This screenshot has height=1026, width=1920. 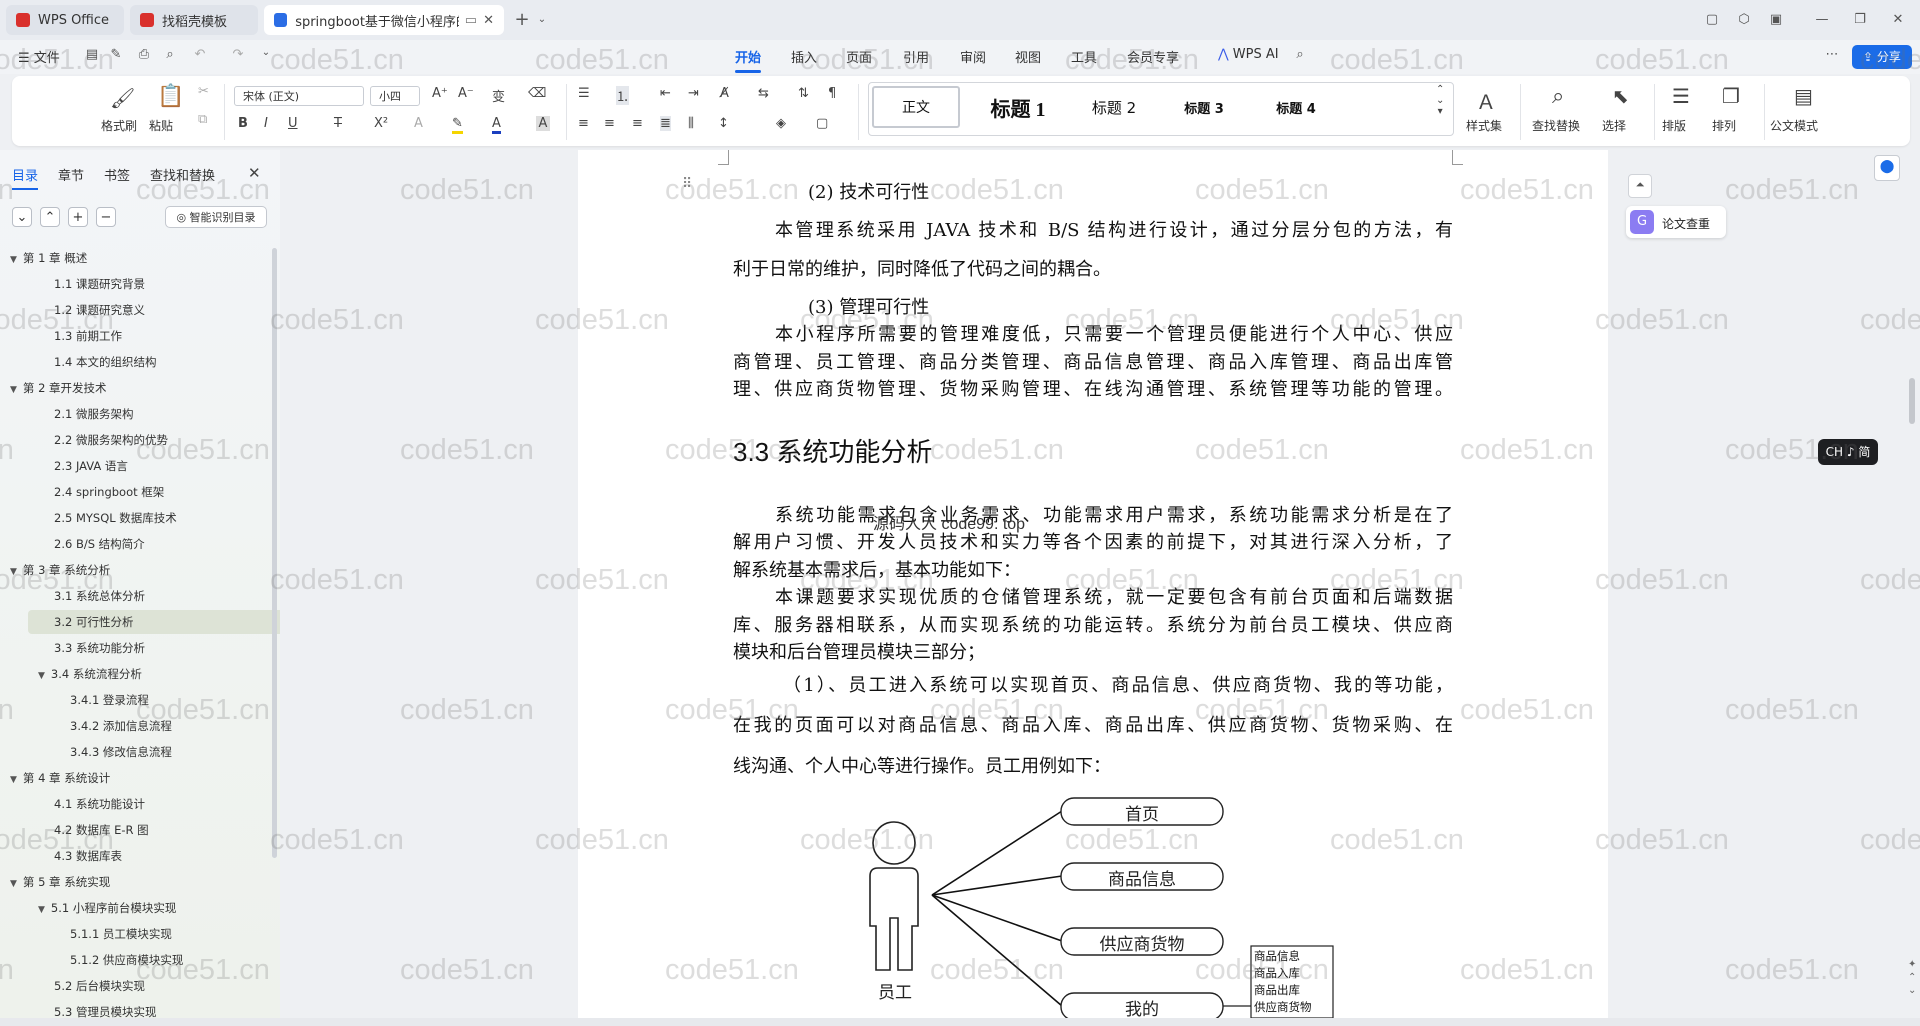 I want to click on toc-item: ▼ 3.4 系统流程分析, so click(x=153, y=674).